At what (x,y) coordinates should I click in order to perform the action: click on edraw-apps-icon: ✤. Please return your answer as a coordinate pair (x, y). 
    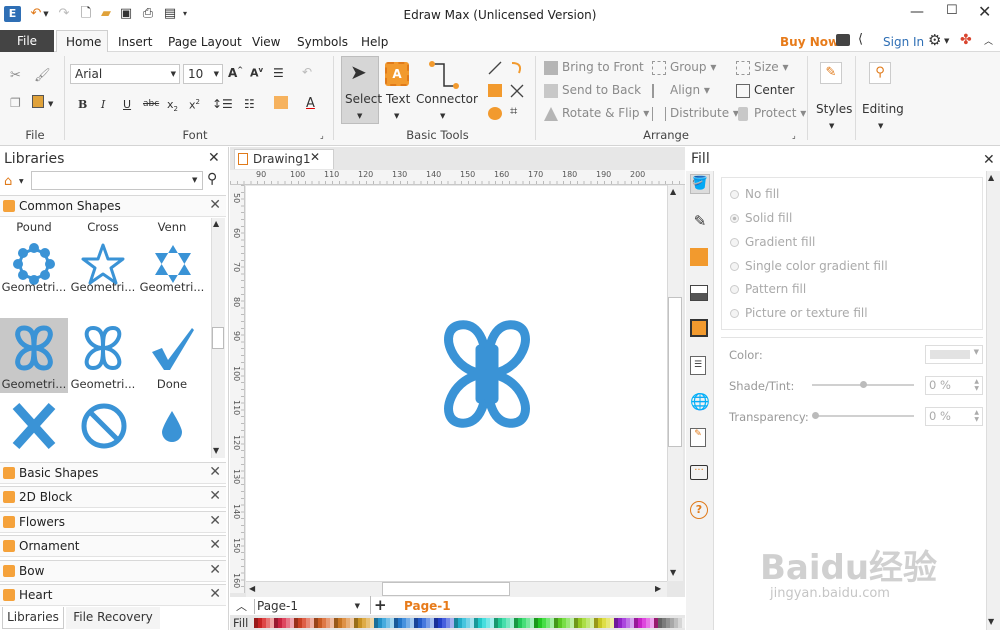
    Looking at the image, I should click on (966, 40).